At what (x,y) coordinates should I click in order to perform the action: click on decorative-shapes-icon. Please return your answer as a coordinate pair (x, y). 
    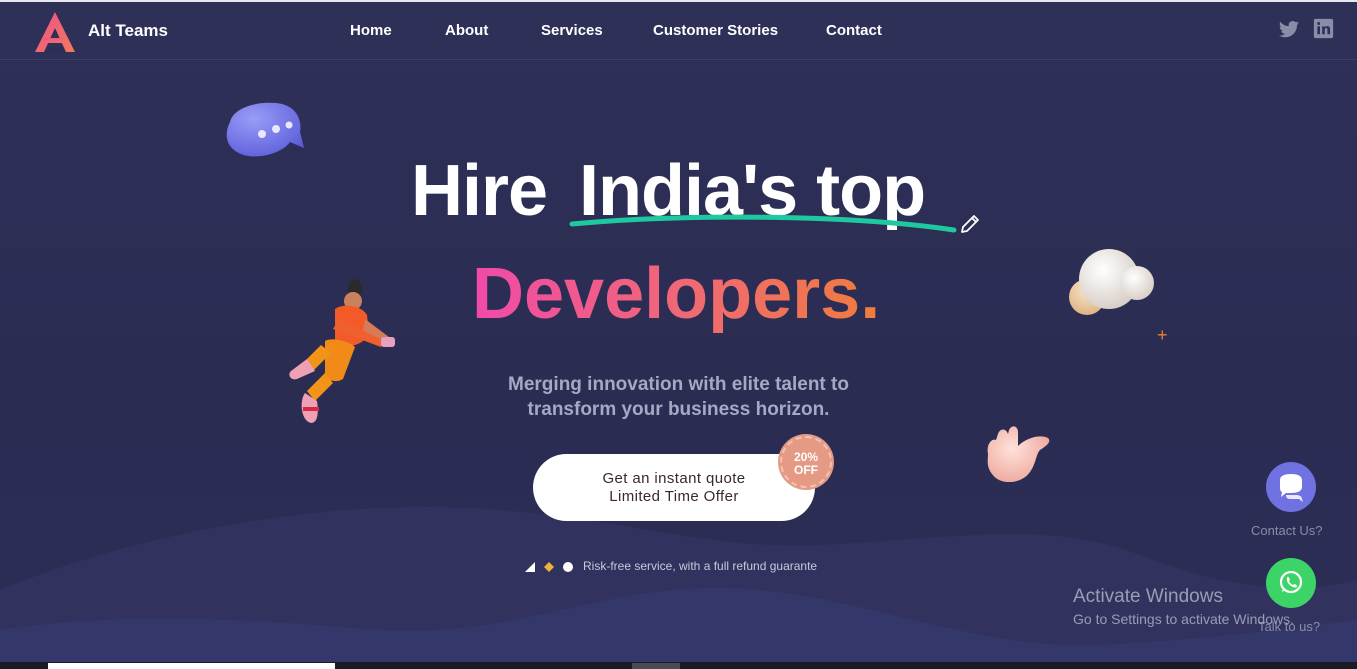
    Looking at the image, I should click on (549, 567).